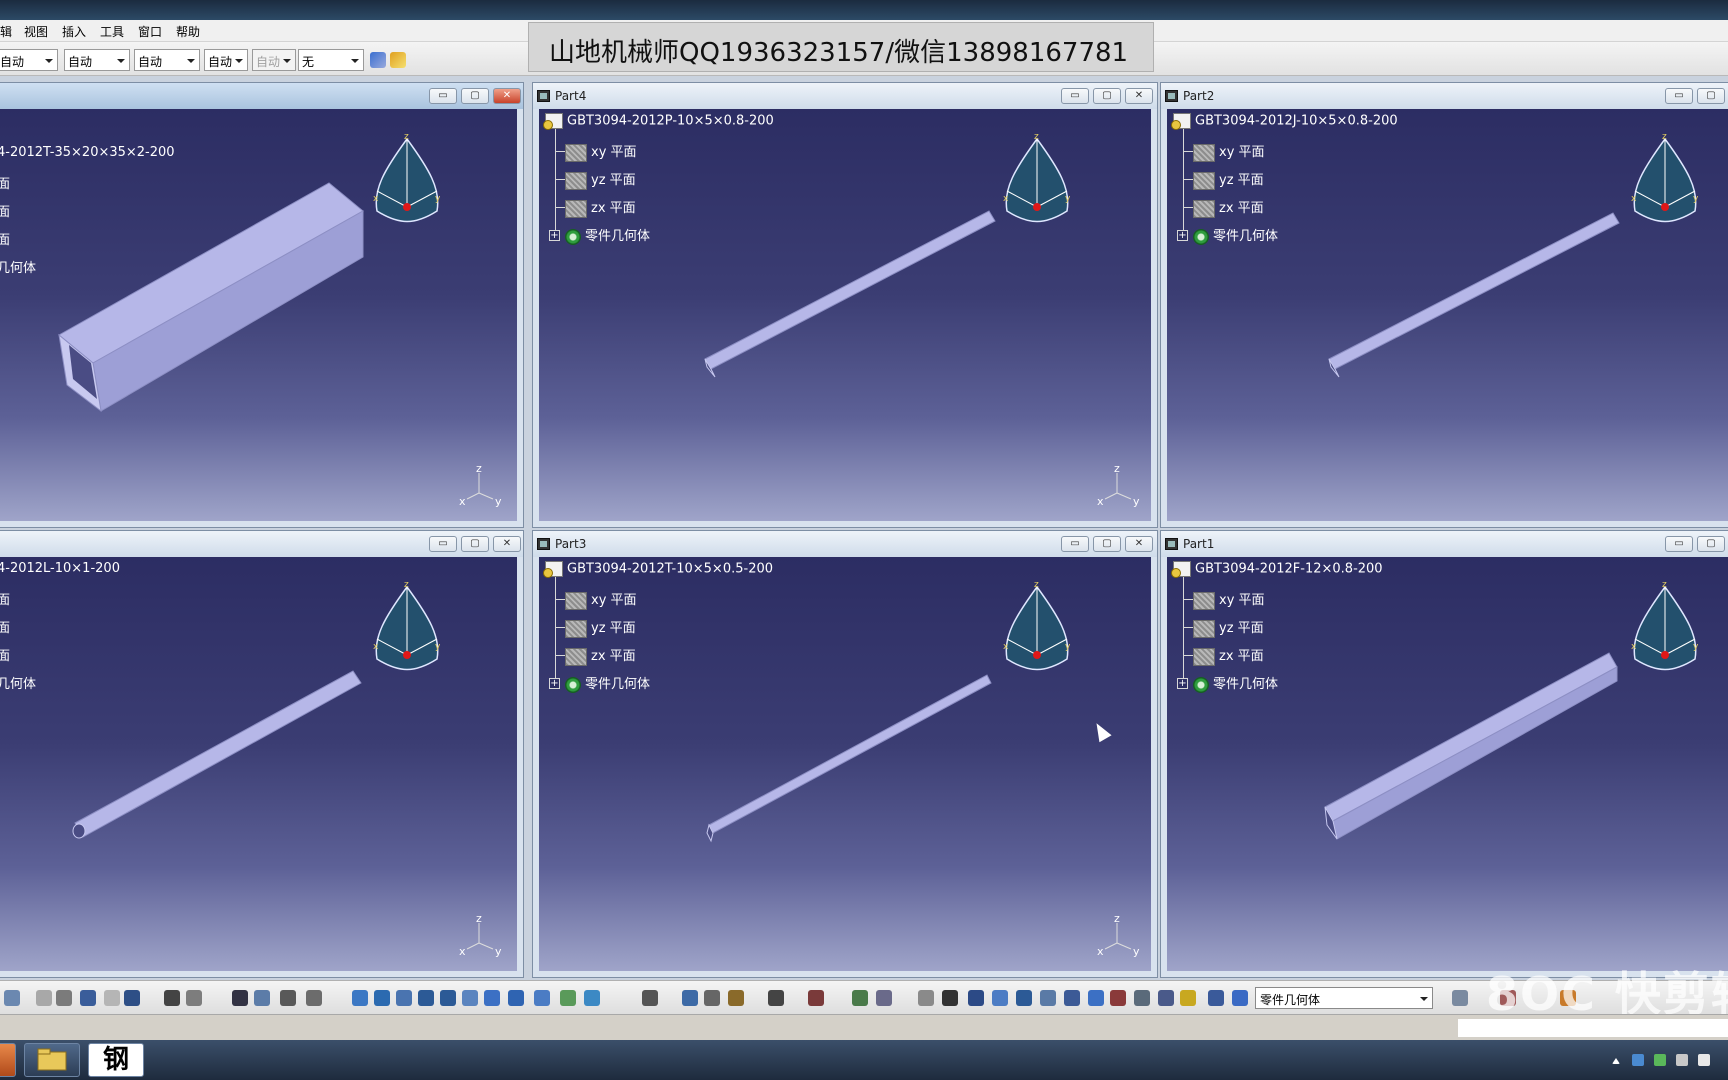 The height and width of the screenshot is (1080, 1728). I want to click on pan-icon, so click(382, 998).